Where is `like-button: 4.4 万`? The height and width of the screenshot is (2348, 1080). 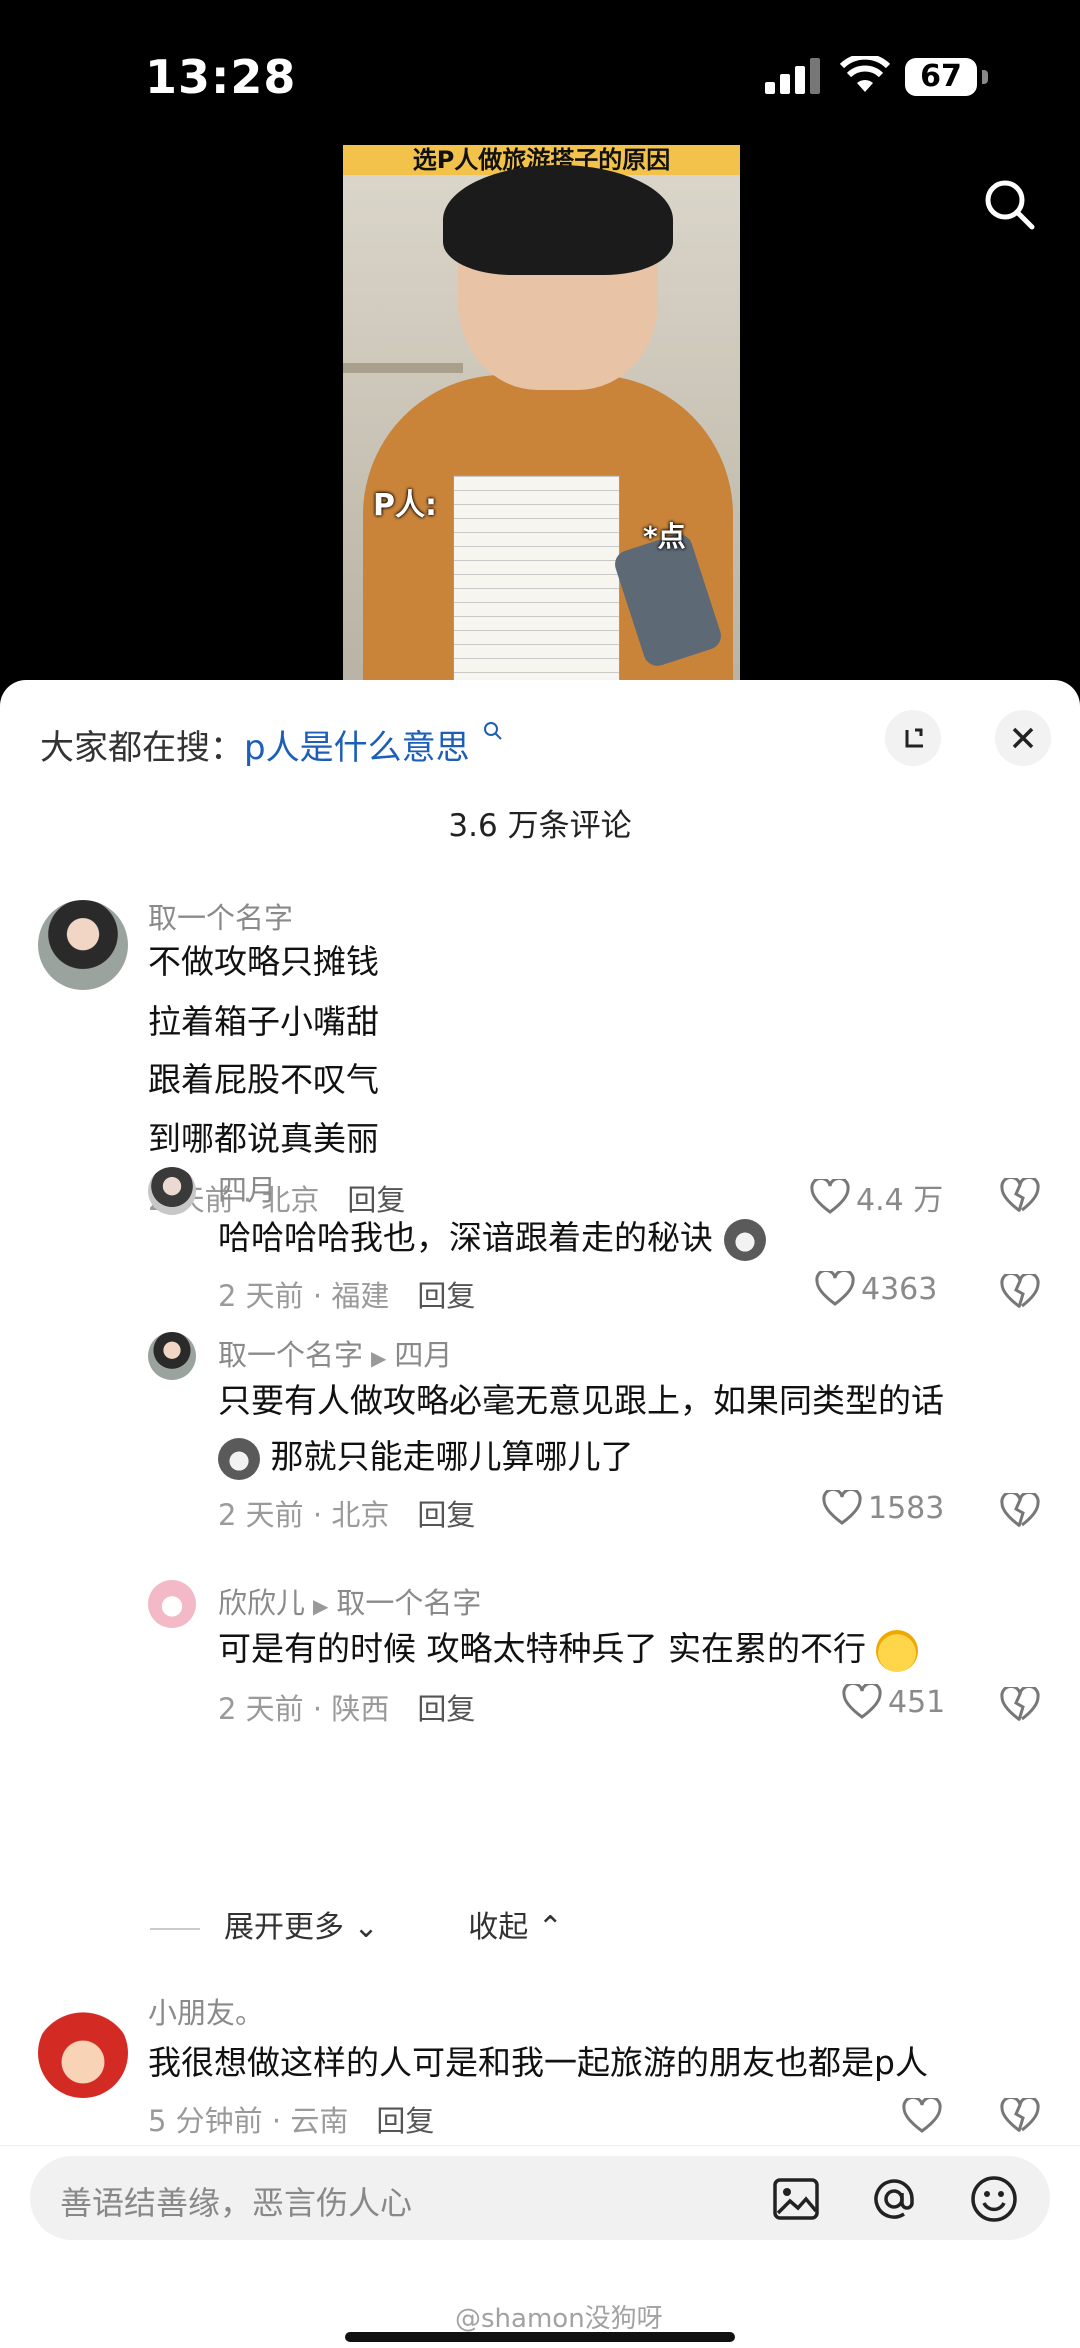 like-button: 4.4 万 is located at coordinates (876, 1197).